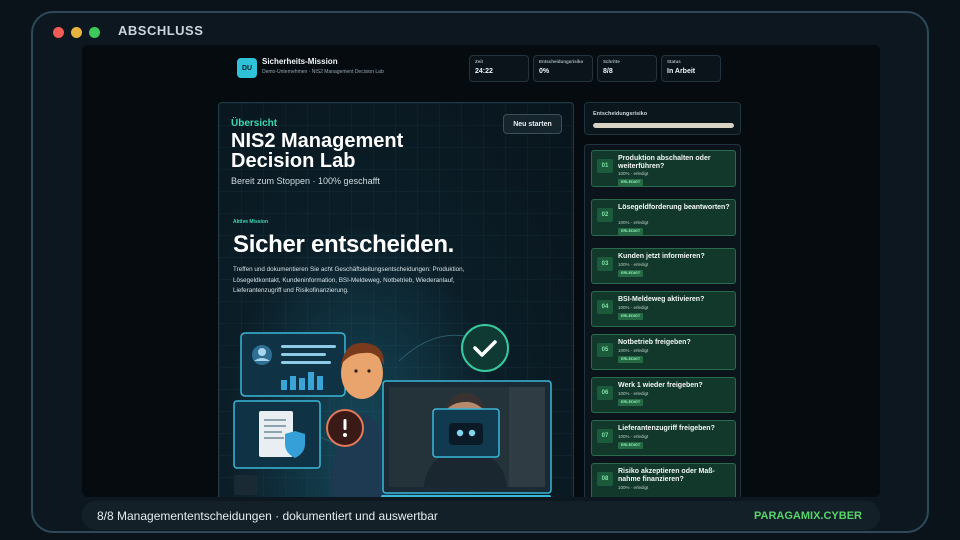 Image resolution: width=960 pixels, height=540 pixels. What do you see at coordinates (611, 61) in the screenshot?
I see `stat-label: Schritte` at bounding box center [611, 61].